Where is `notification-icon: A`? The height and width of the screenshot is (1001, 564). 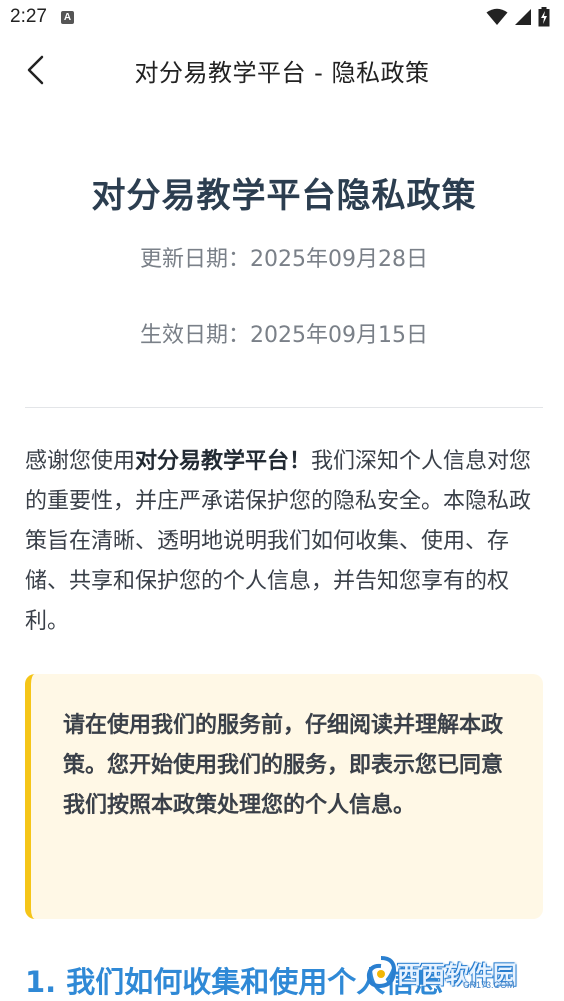
notification-icon: A is located at coordinates (67, 17).